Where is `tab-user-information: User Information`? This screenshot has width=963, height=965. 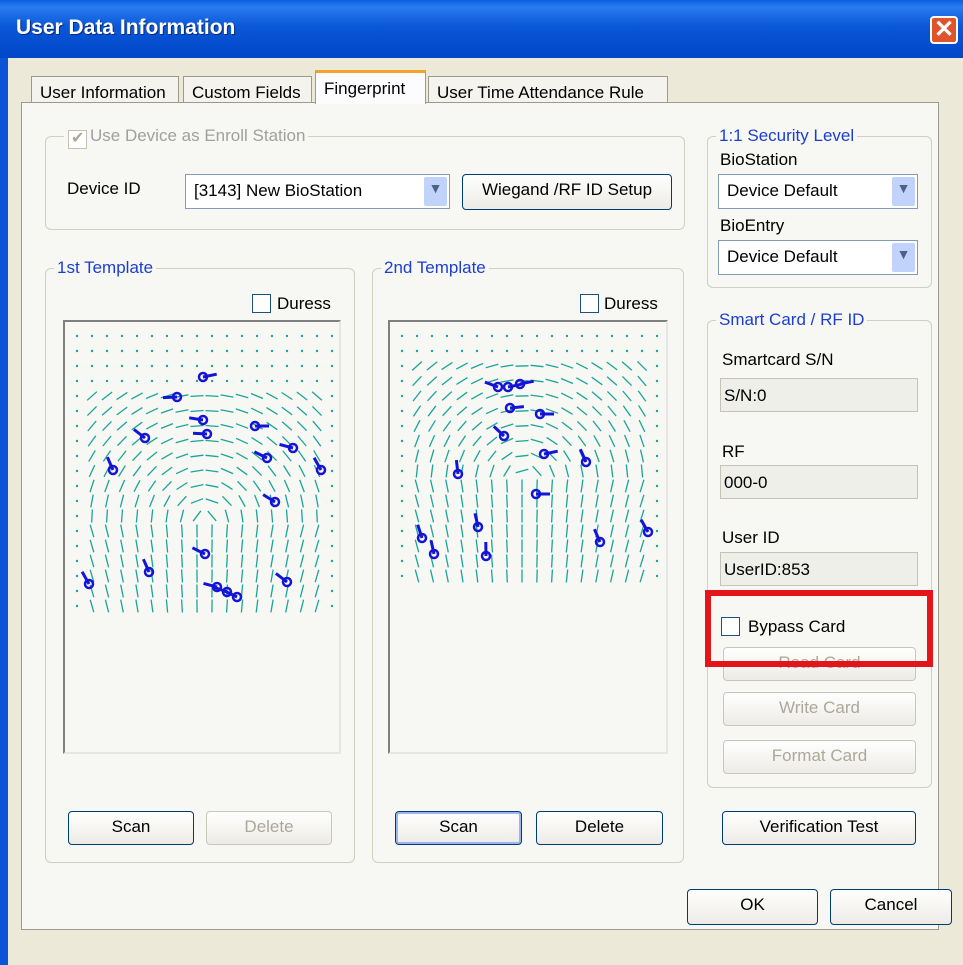
tab-user-information: User Information is located at coordinates (105, 89).